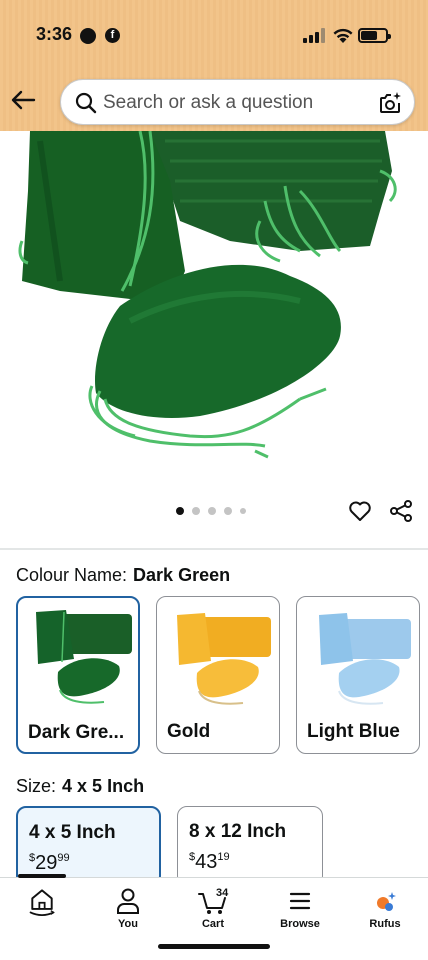  I want to click on recording-indicator-icon, so click(88, 36).